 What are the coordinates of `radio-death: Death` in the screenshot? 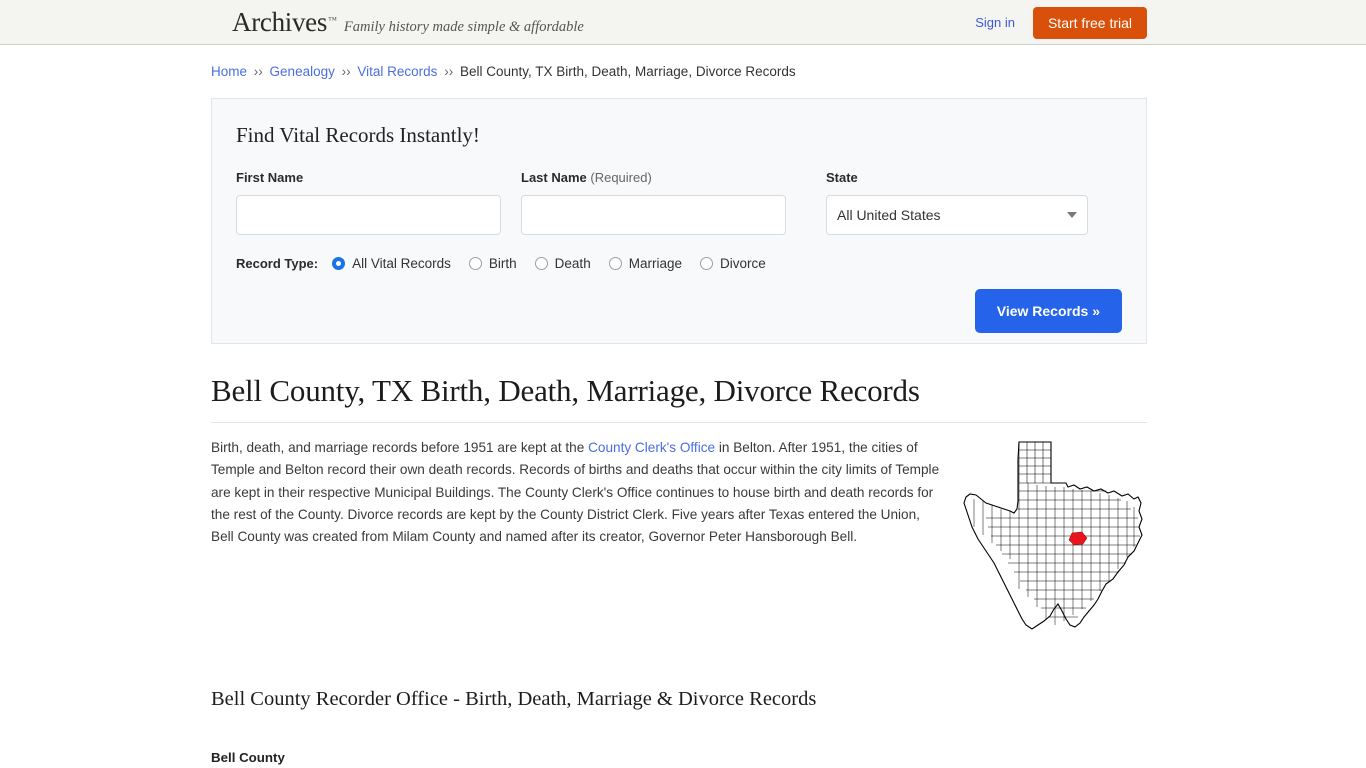 It's located at (562, 263).